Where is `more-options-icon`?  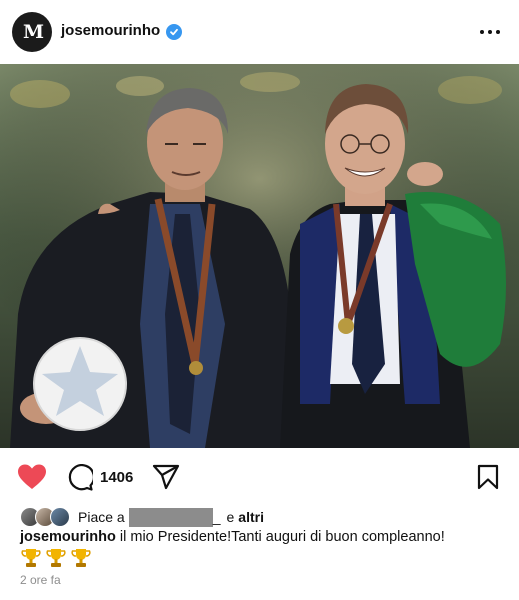 more-options-icon is located at coordinates (490, 32).